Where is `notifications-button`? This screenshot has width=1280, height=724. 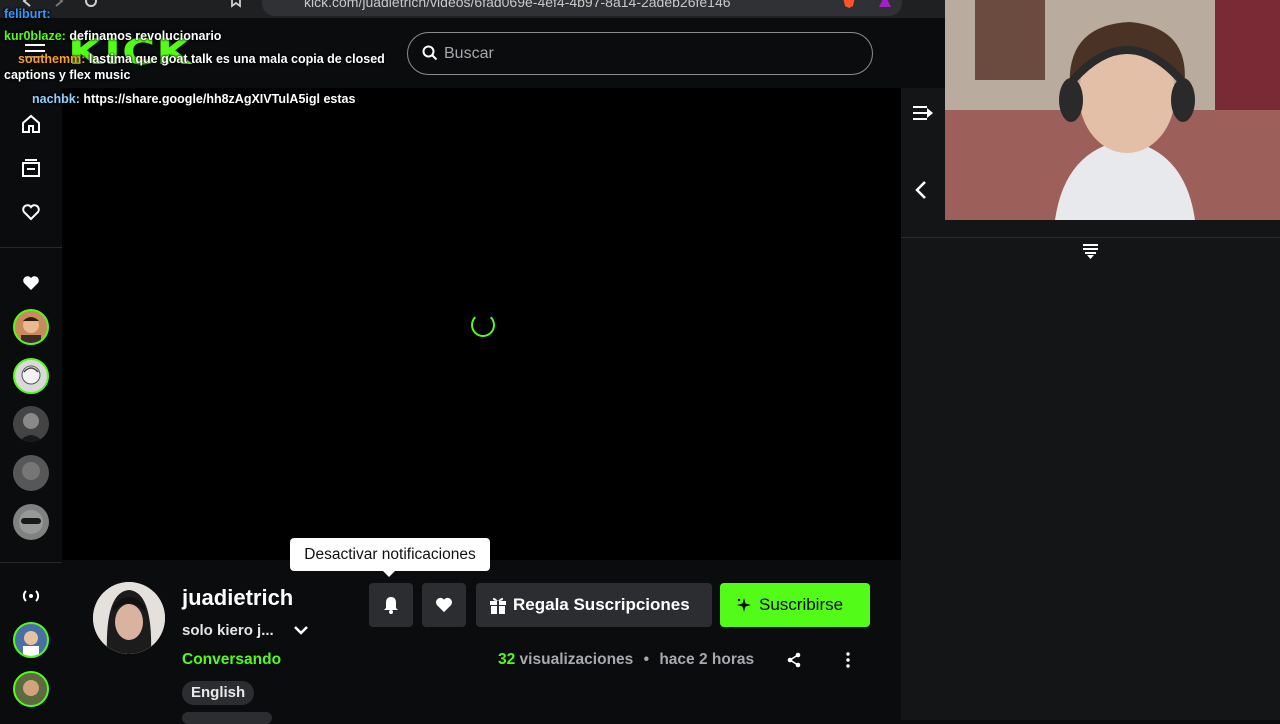 notifications-button is located at coordinates (391, 605).